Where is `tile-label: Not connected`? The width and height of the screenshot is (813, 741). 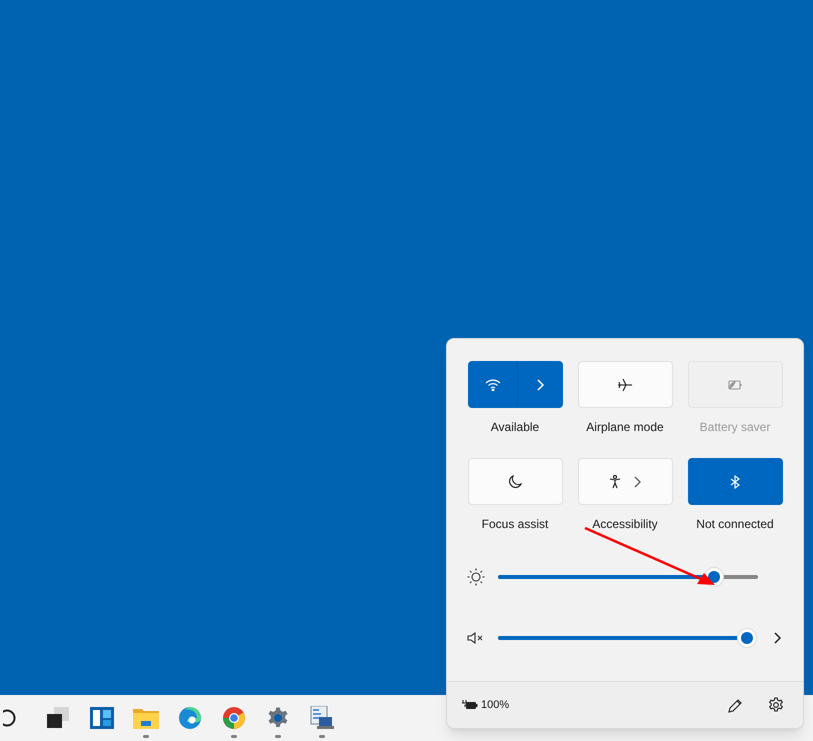 tile-label: Not connected is located at coordinates (735, 524).